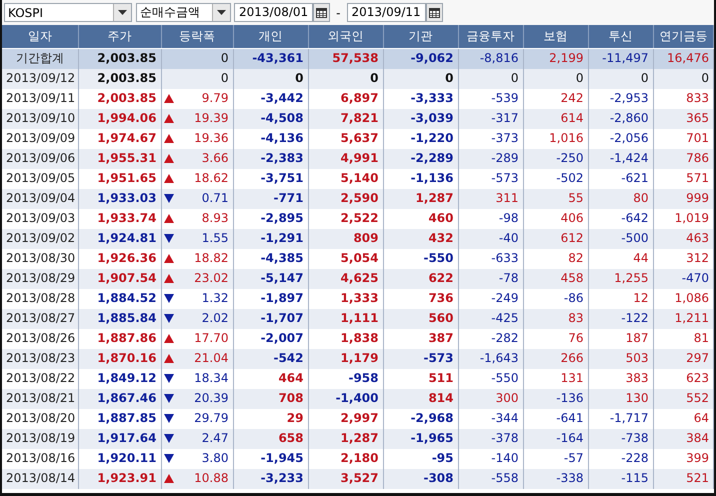 The width and height of the screenshot is (716, 496). What do you see at coordinates (270, 358) in the screenshot?
I see `table-cell: -542` at bounding box center [270, 358].